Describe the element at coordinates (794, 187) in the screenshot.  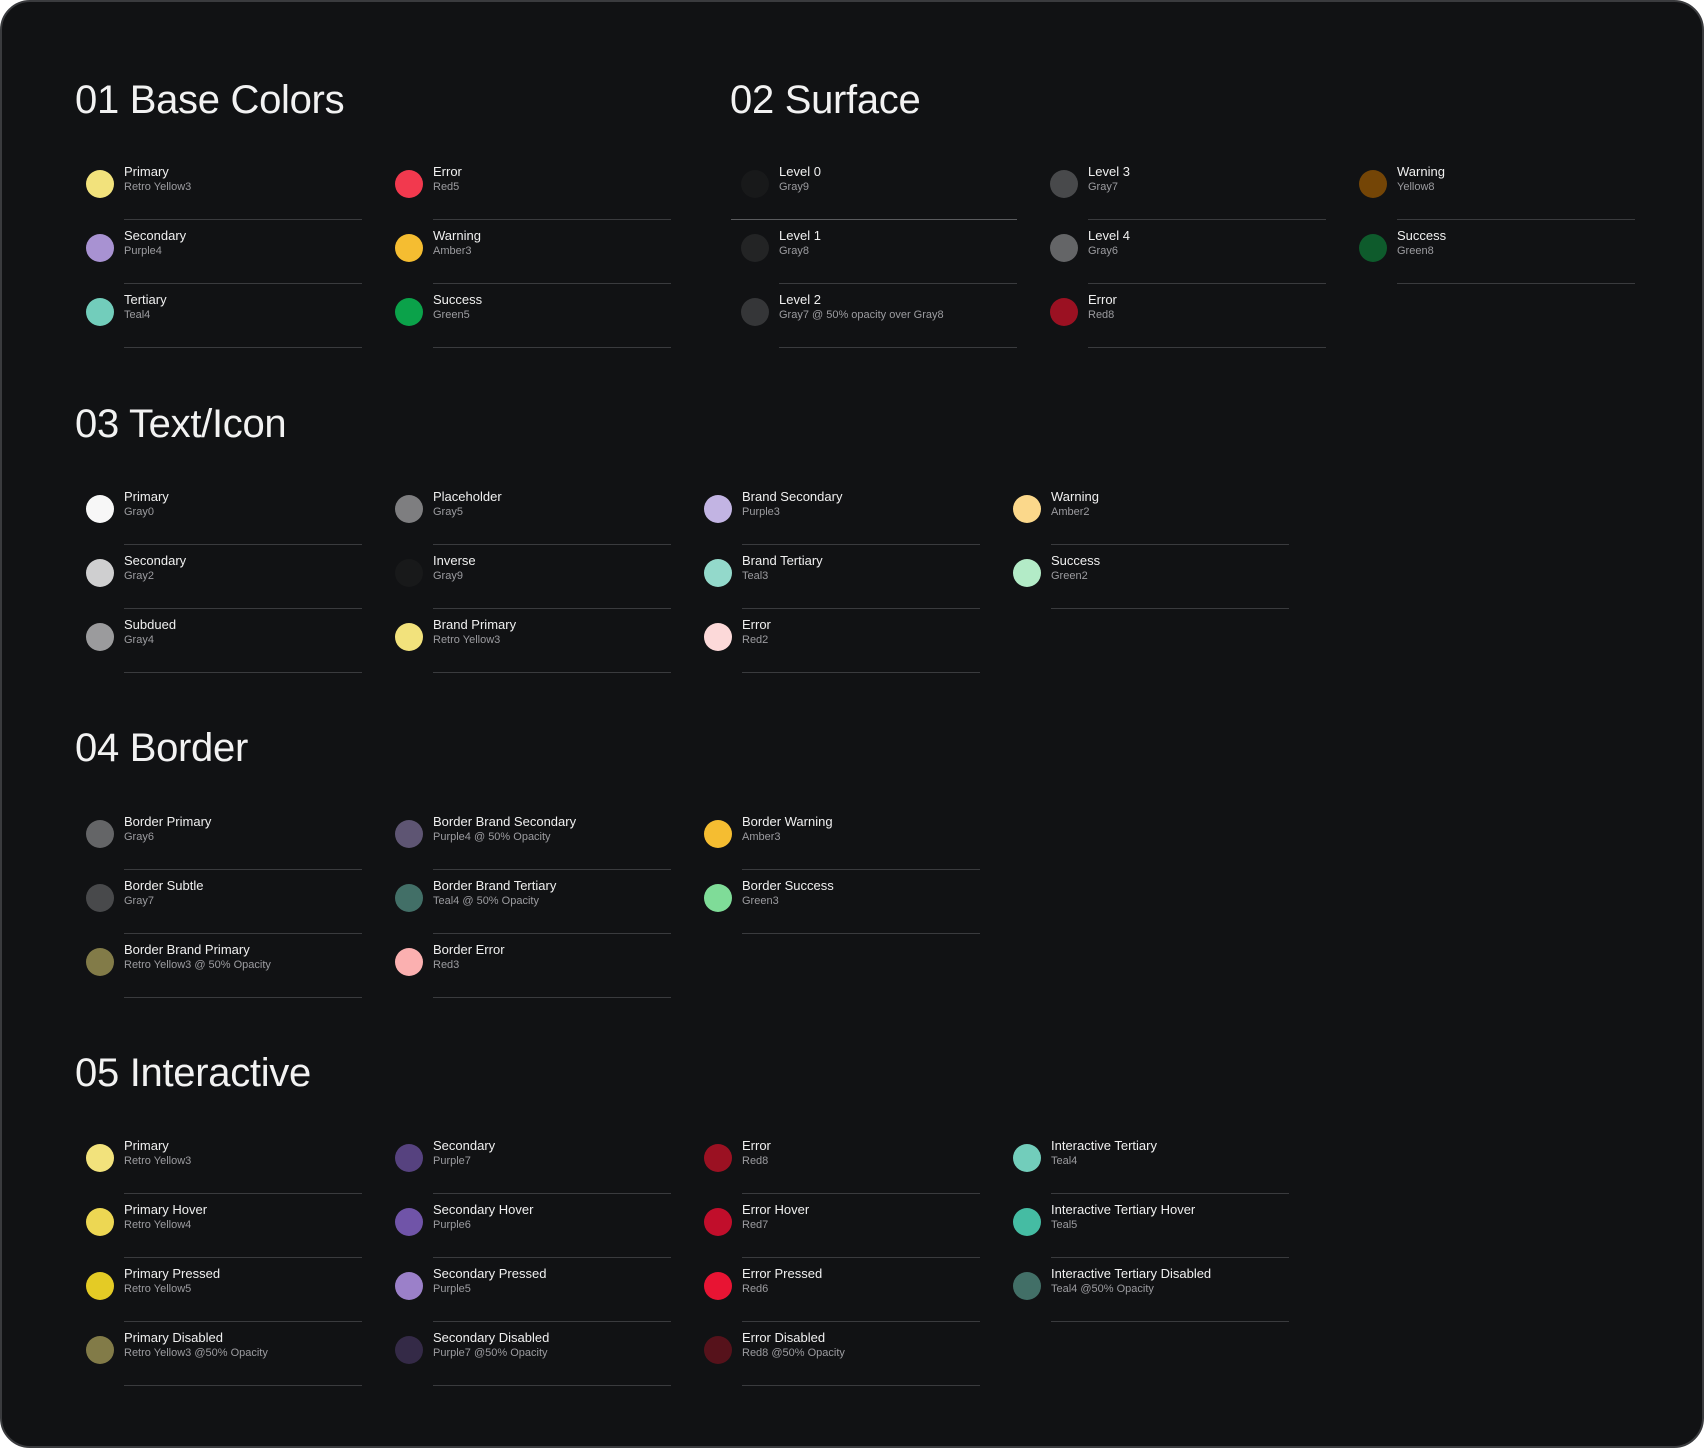
I see `swatch-token: Gray9` at that location.